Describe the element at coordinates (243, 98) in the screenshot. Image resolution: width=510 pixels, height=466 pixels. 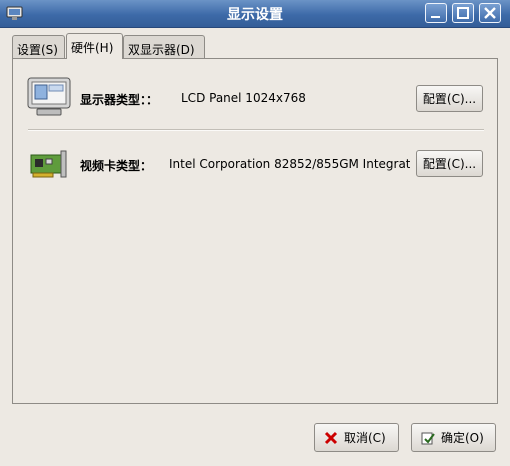
I see `monitor-type-value: LCD Panel 1024x768` at that location.